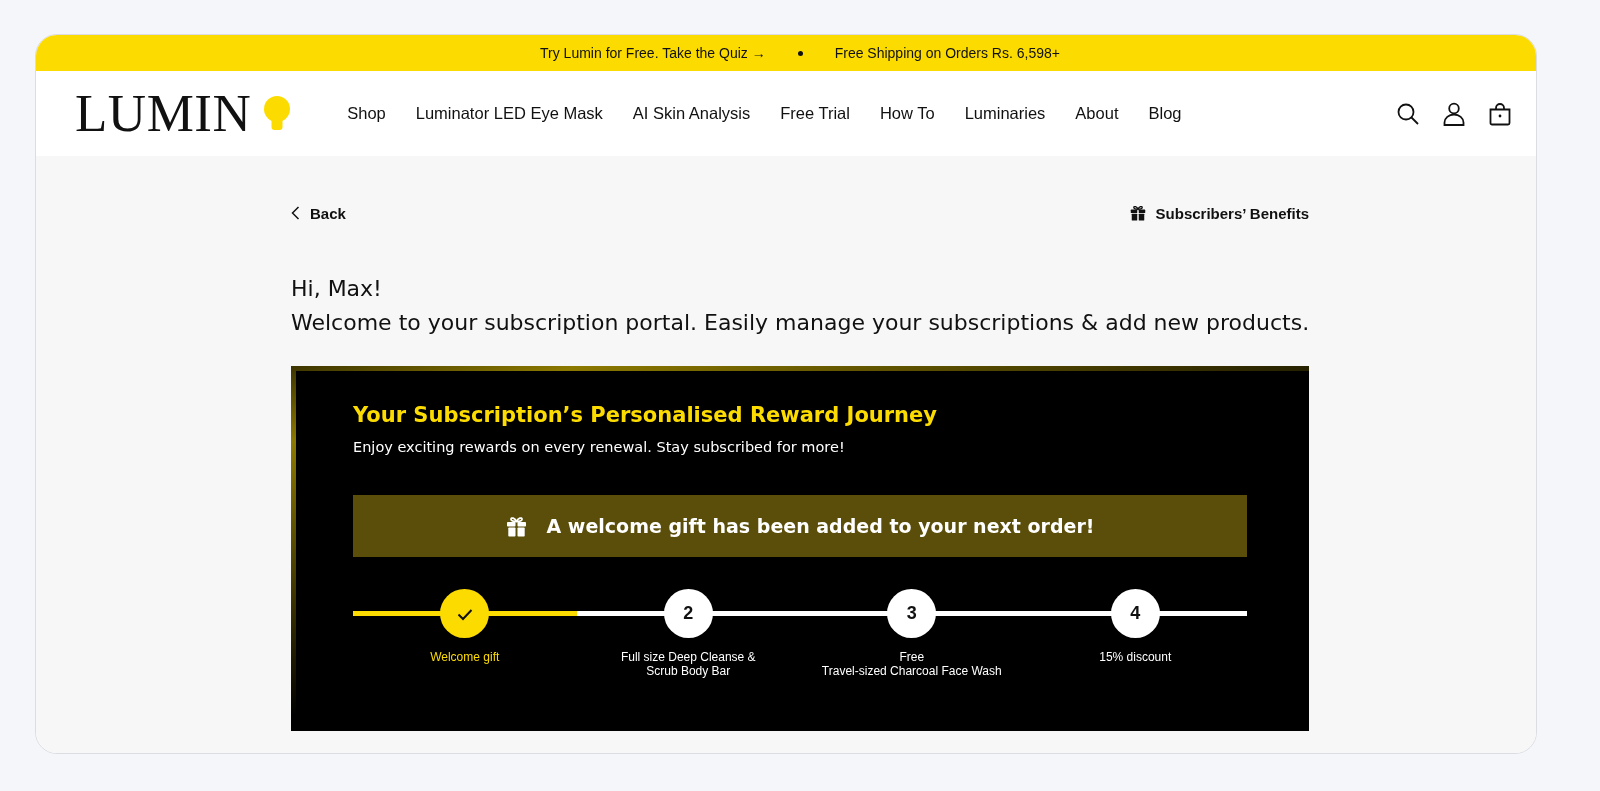 This screenshot has height=791, width=1600. Describe the element at coordinates (509, 113) in the screenshot. I see `nav-link: Luminator LED Eye Mask` at that location.